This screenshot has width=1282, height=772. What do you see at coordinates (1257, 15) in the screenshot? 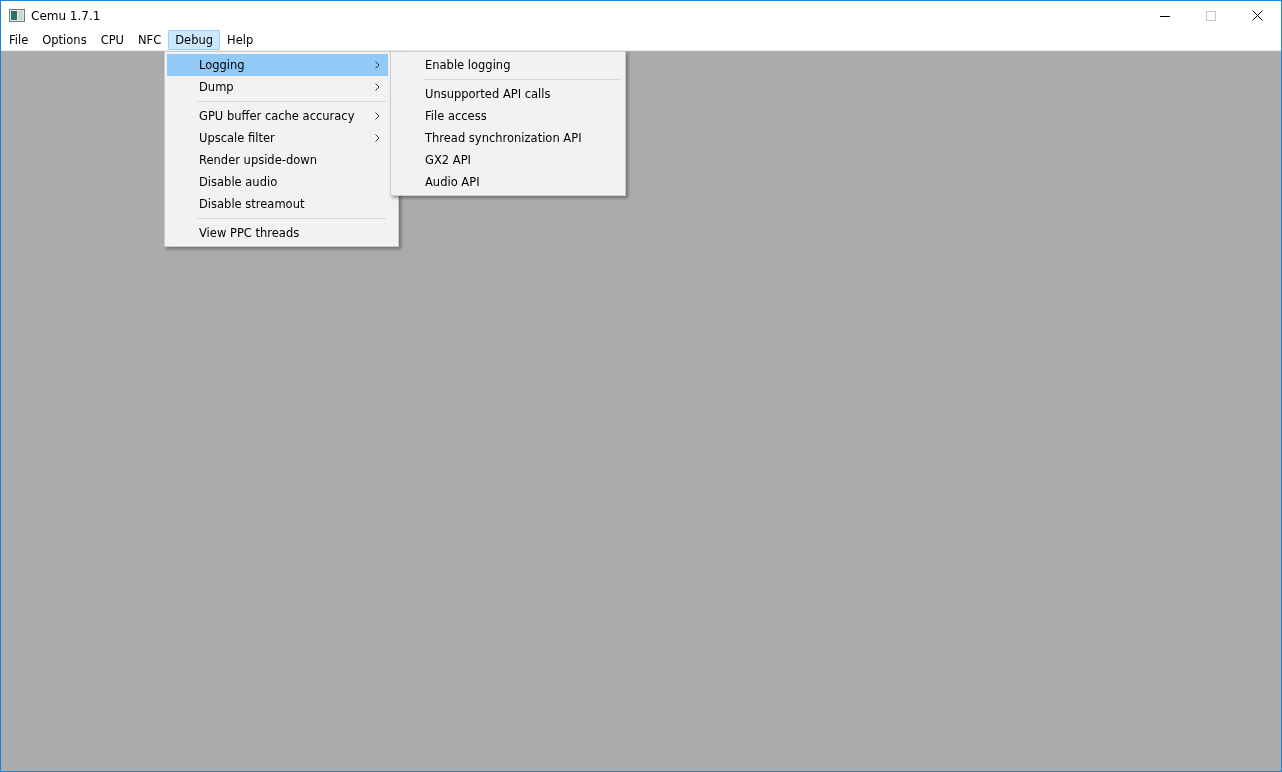
I see `close-icon` at bounding box center [1257, 15].